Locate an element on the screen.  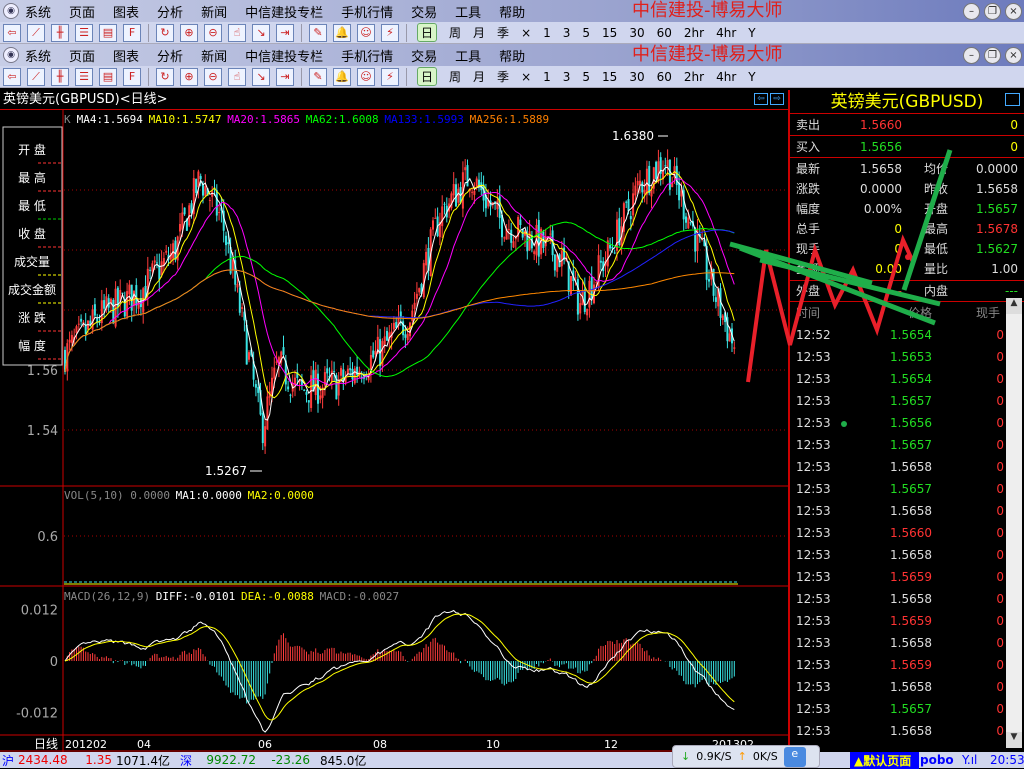
browser-icon: e is located at coordinates (794, 756).